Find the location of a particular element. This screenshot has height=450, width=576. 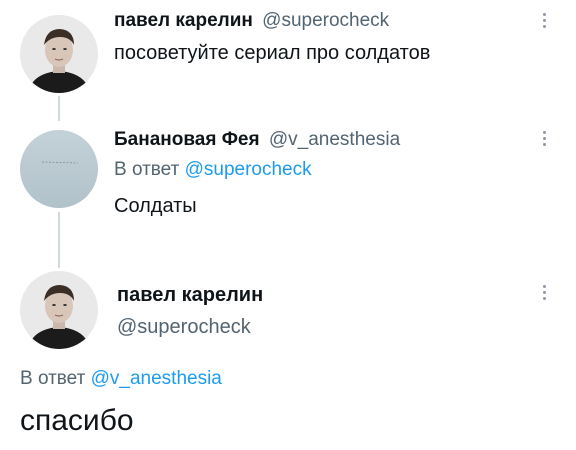

reply-context: В ответ @v_anesthesia is located at coordinates (121, 379).